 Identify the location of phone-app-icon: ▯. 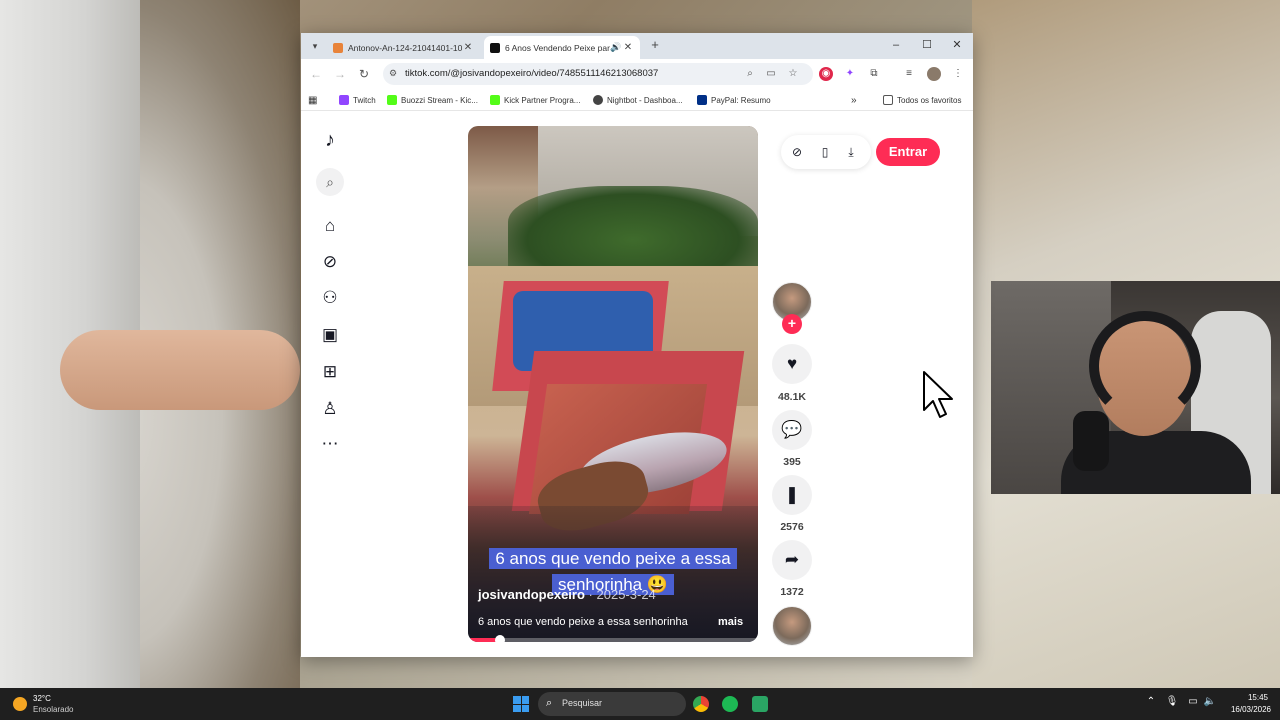
(825, 152).